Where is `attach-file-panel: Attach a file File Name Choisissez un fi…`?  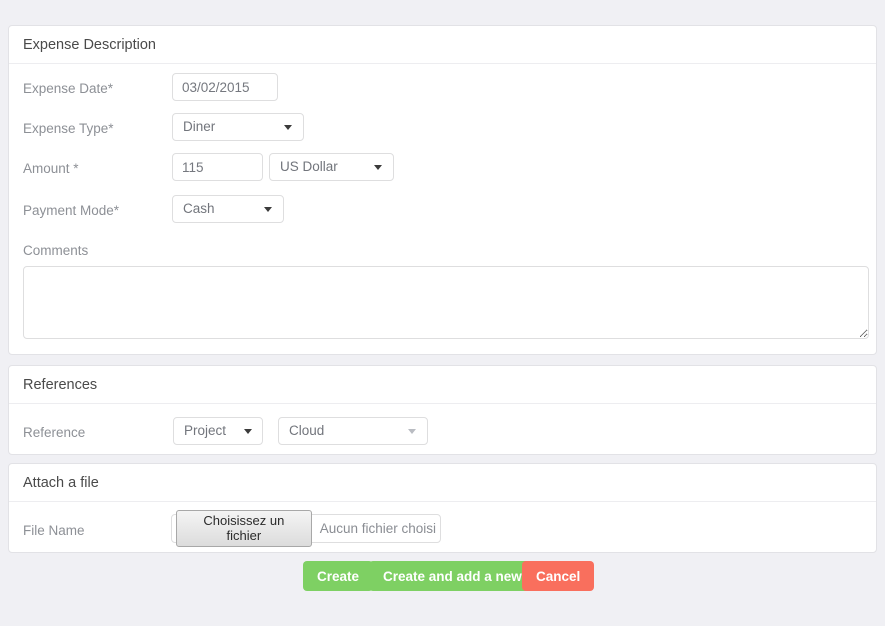
attach-file-panel: Attach a file File Name Choisissez un fi… is located at coordinates (442, 508).